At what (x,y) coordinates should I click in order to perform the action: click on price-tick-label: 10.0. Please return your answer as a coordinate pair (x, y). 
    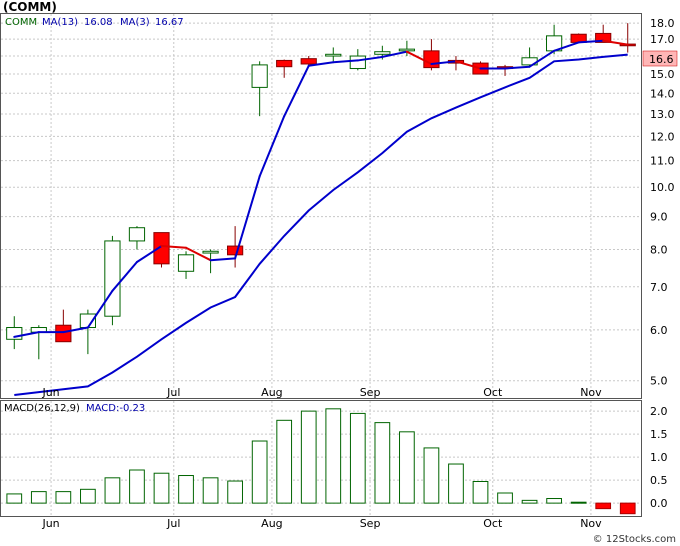
    Looking at the image, I should click on (662, 187).